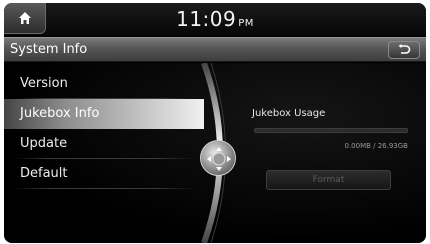 Image resolution: width=430 pixels, height=244 pixels. I want to click on back-arrow-icon, so click(404, 49).